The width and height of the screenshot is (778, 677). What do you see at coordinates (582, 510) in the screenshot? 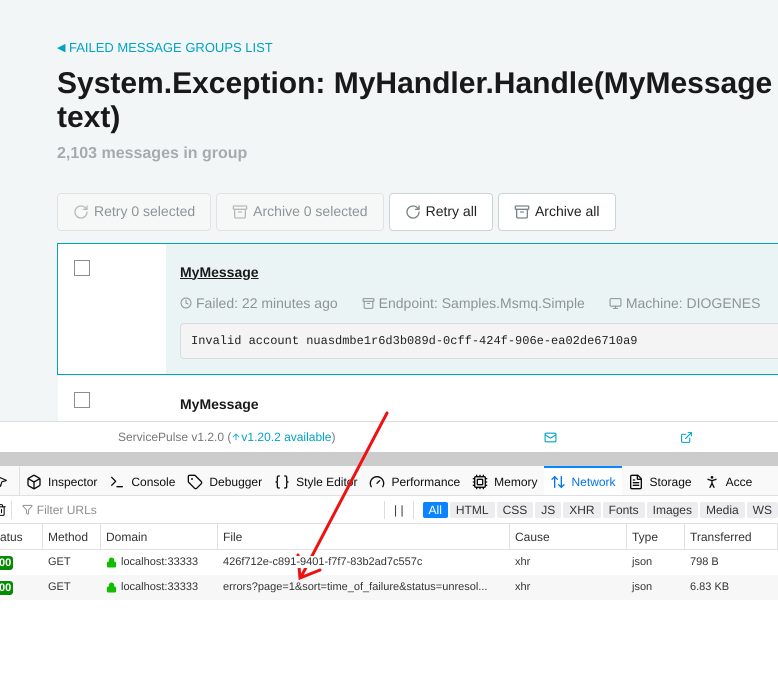
I see `type-filter-button: XHR` at bounding box center [582, 510].